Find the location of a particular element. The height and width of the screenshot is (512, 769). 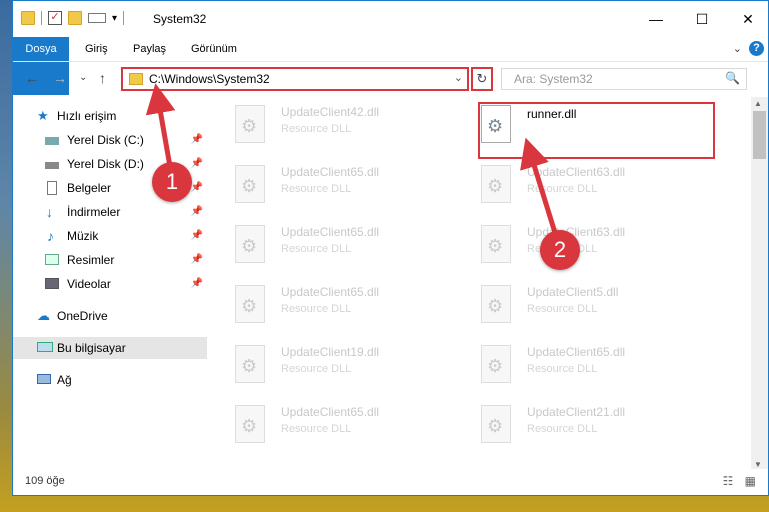

scroll-up-icon: ▲ is located at coordinates (758, 103).